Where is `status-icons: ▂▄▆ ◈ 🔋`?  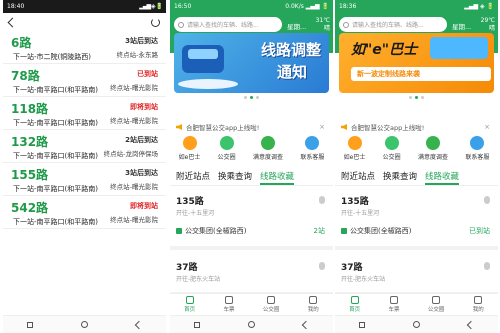
status-icons: ▂▄▆ ◈ 🔋 is located at coordinates (479, 6).